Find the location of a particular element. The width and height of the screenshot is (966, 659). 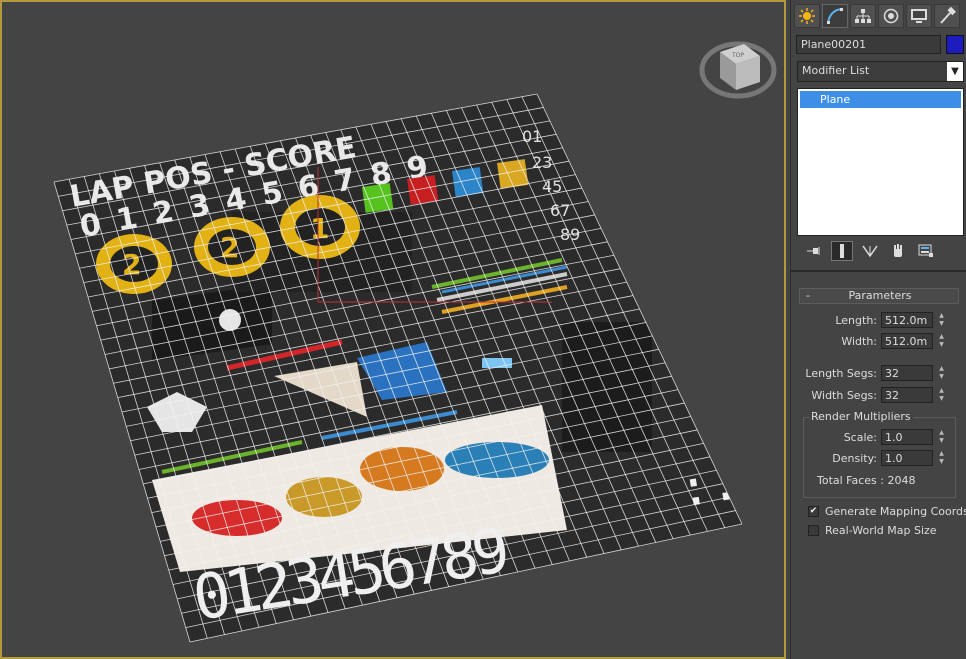

sun-icon is located at coordinates (807, 16).